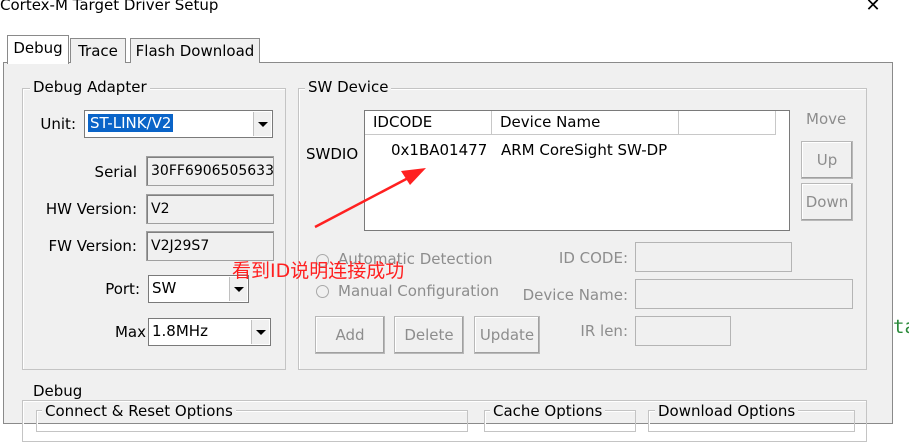 The width and height of the screenshot is (909, 442). What do you see at coordinates (507, 335) in the screenshot?
I see `update-button: Update` at bounding box center [507, 335].